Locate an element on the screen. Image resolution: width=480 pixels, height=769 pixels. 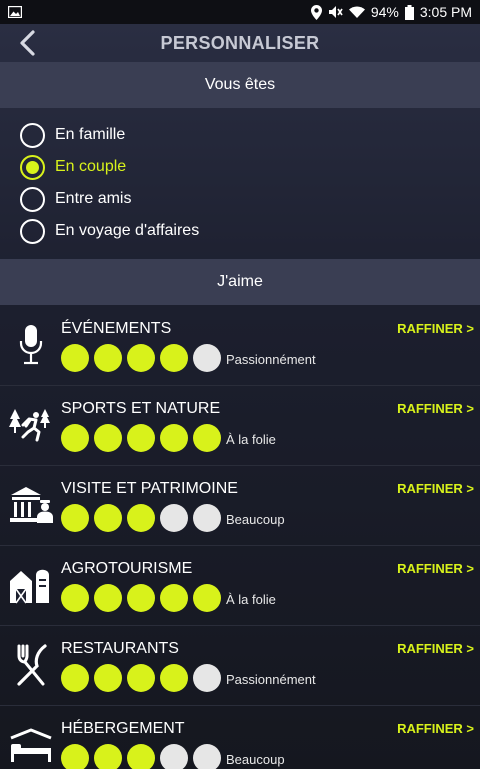
category-row-visite-patrimoine: VISITE ET PATRIMOINE RAFFINER > Beaucoup is located at coordinates (240, 506).